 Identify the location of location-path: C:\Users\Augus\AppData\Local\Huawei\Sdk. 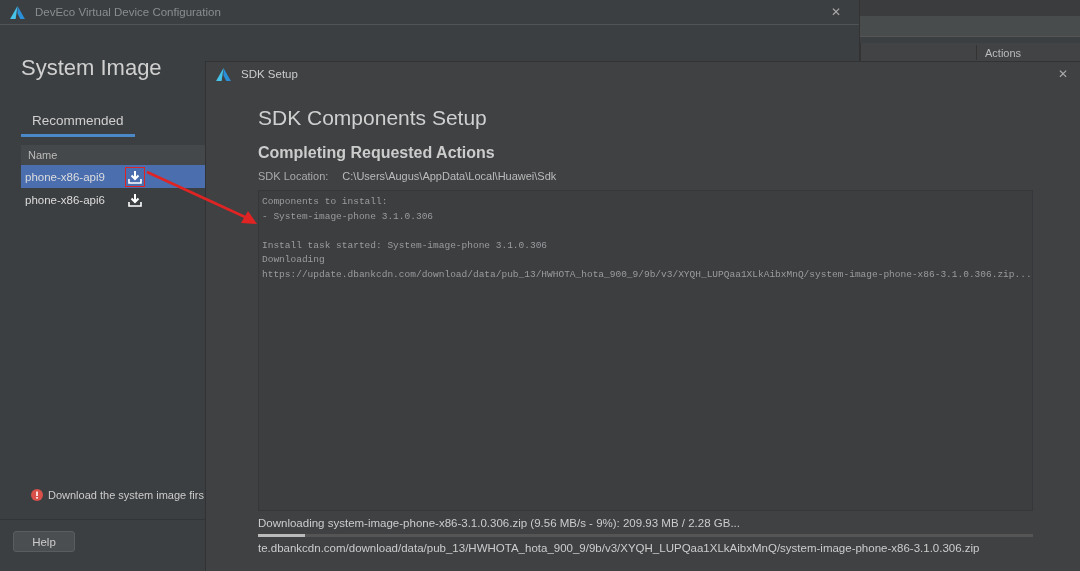
(449, 176).